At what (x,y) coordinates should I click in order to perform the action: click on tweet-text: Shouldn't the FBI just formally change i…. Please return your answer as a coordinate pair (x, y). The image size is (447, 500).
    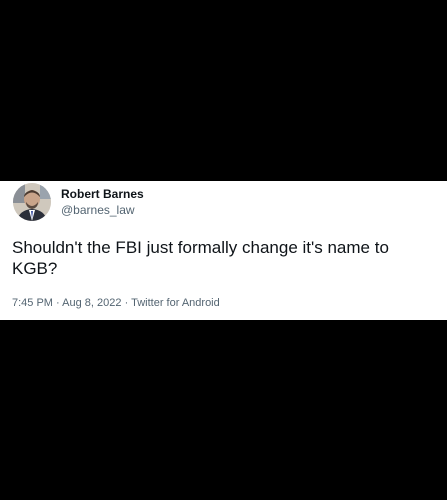
    Looking at the image, I should click on (200, 258).